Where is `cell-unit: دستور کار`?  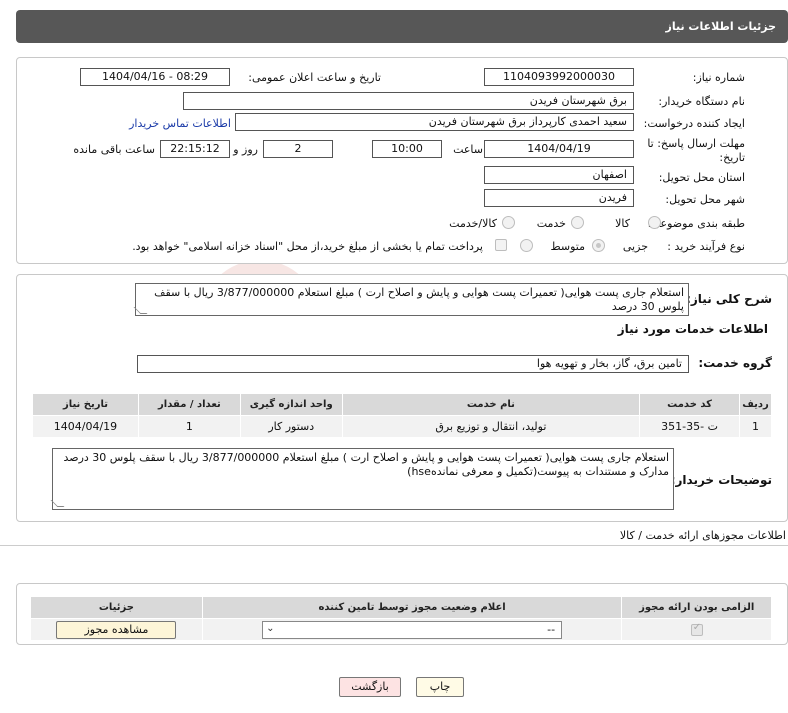 cell-unit: دستور کار is located at coordinates (291, 426).